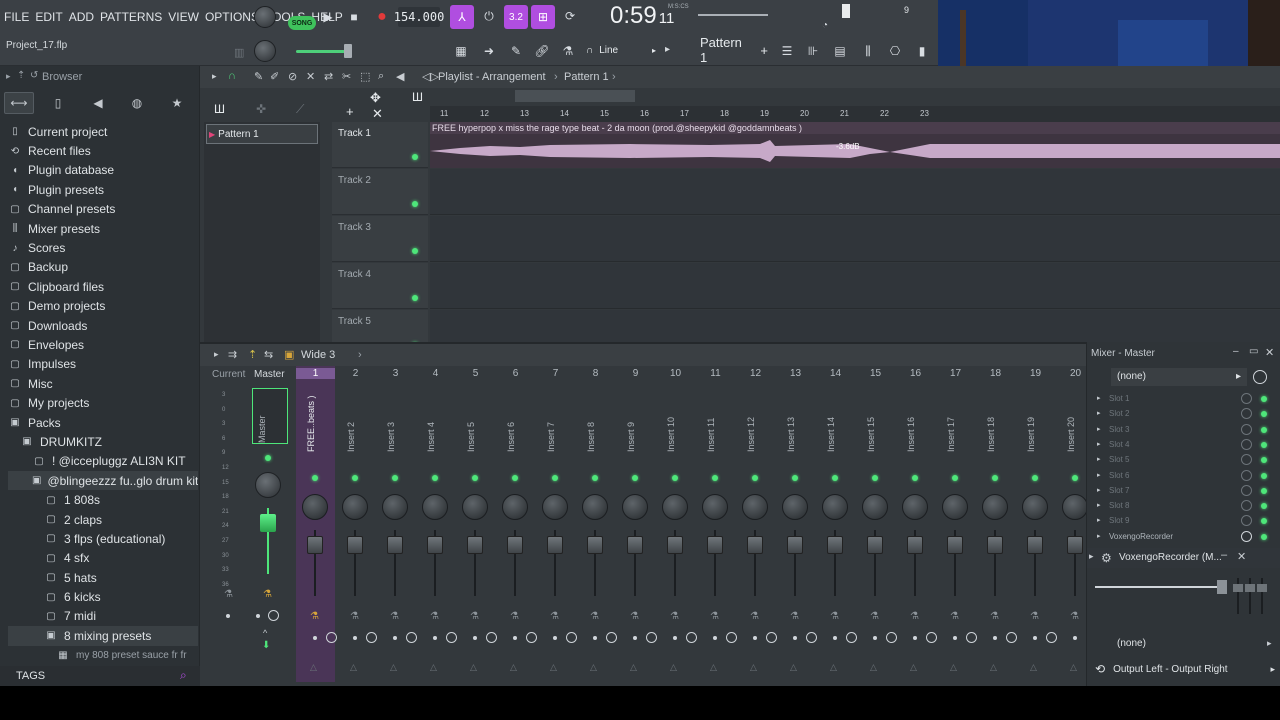 The width and height of the screenshot is (1280, 720). Describe the element at coordinates (476, 420) in the screenshot. I see `insert-name: Insert 5` at that location.